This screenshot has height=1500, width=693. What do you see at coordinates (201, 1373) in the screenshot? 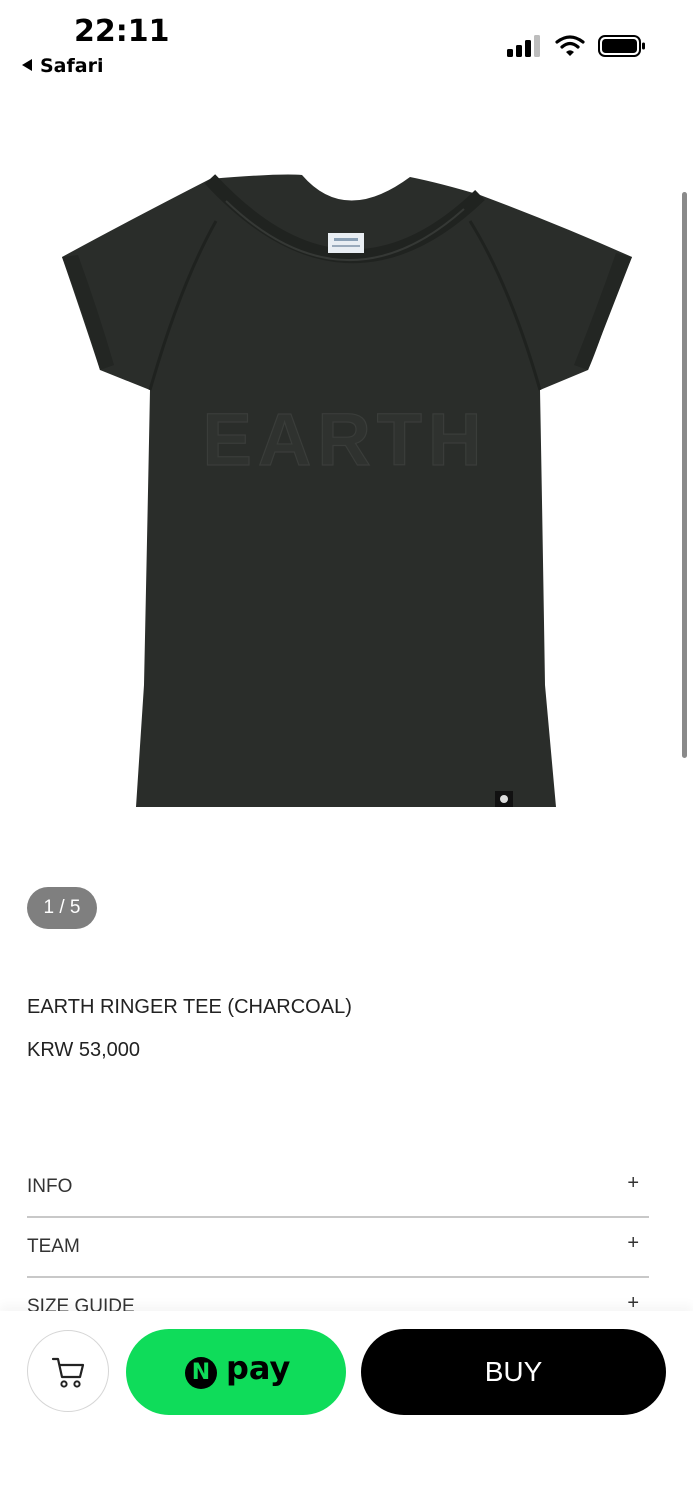
I see `npay-logo-icon: N` at bounding box center [201, 1373].